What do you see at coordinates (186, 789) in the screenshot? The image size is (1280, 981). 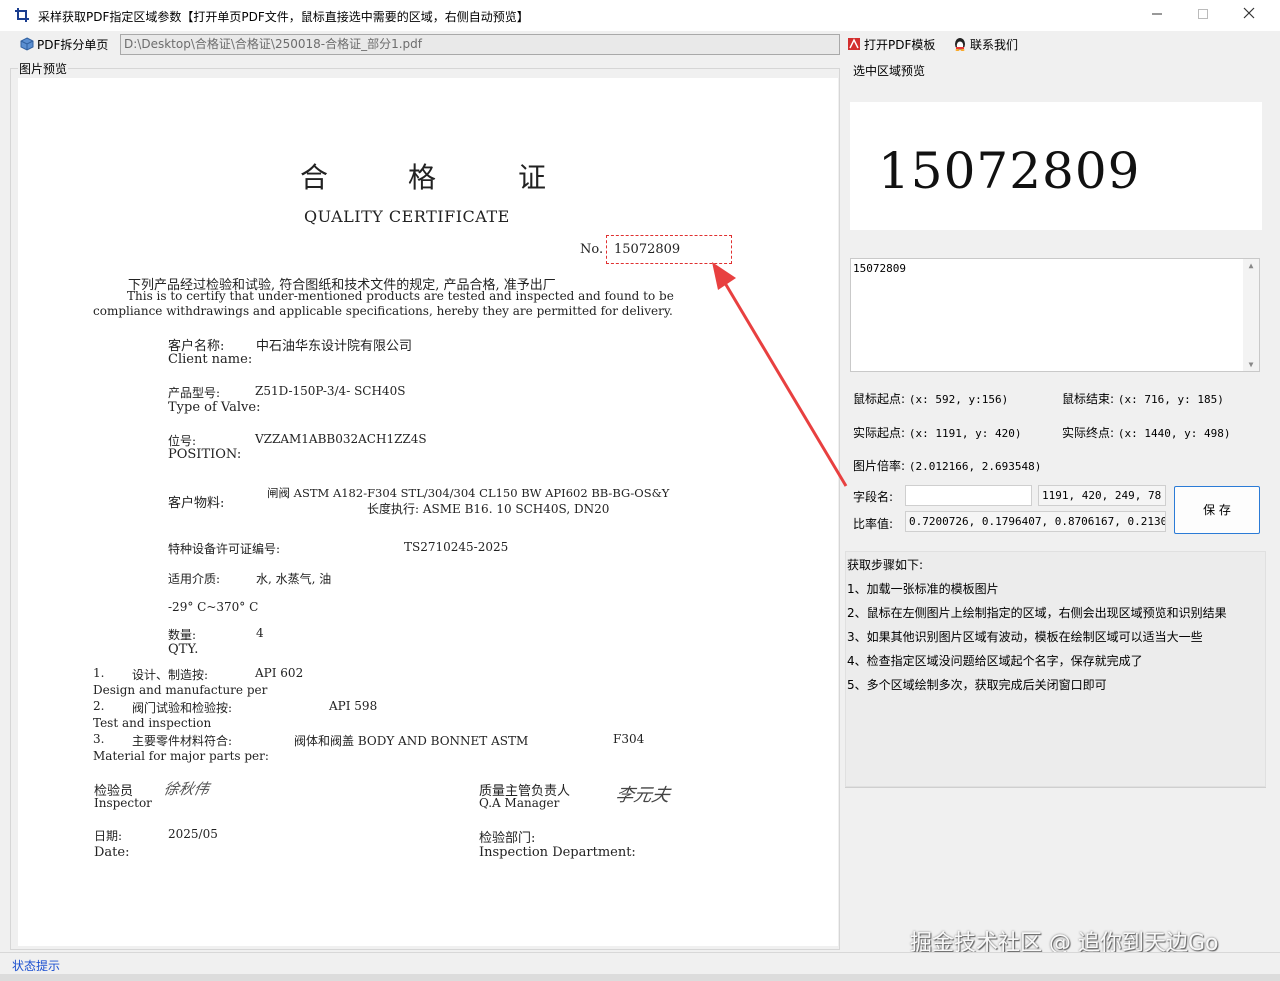 I see `inspector-signature: 徐秋伟` at bounding box center [186, 789].